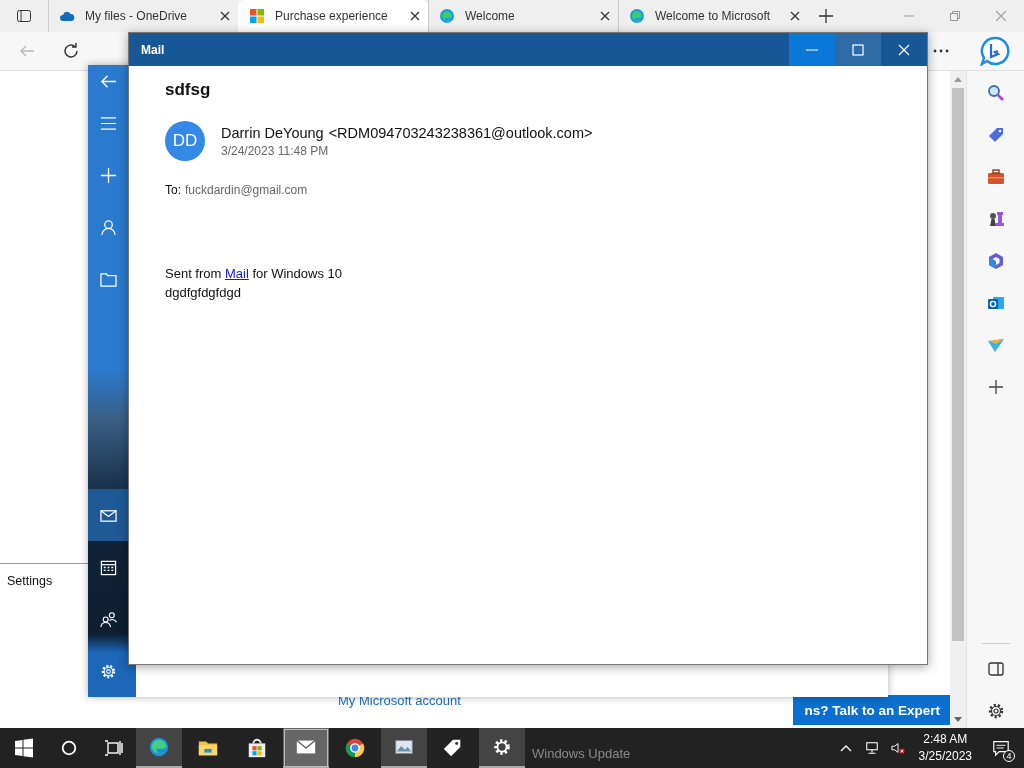 The width and height of the screenshot is (1024, 768). Describe the element at coordinates (69, 748) in the screenshot. I see `search-icon` at that location.